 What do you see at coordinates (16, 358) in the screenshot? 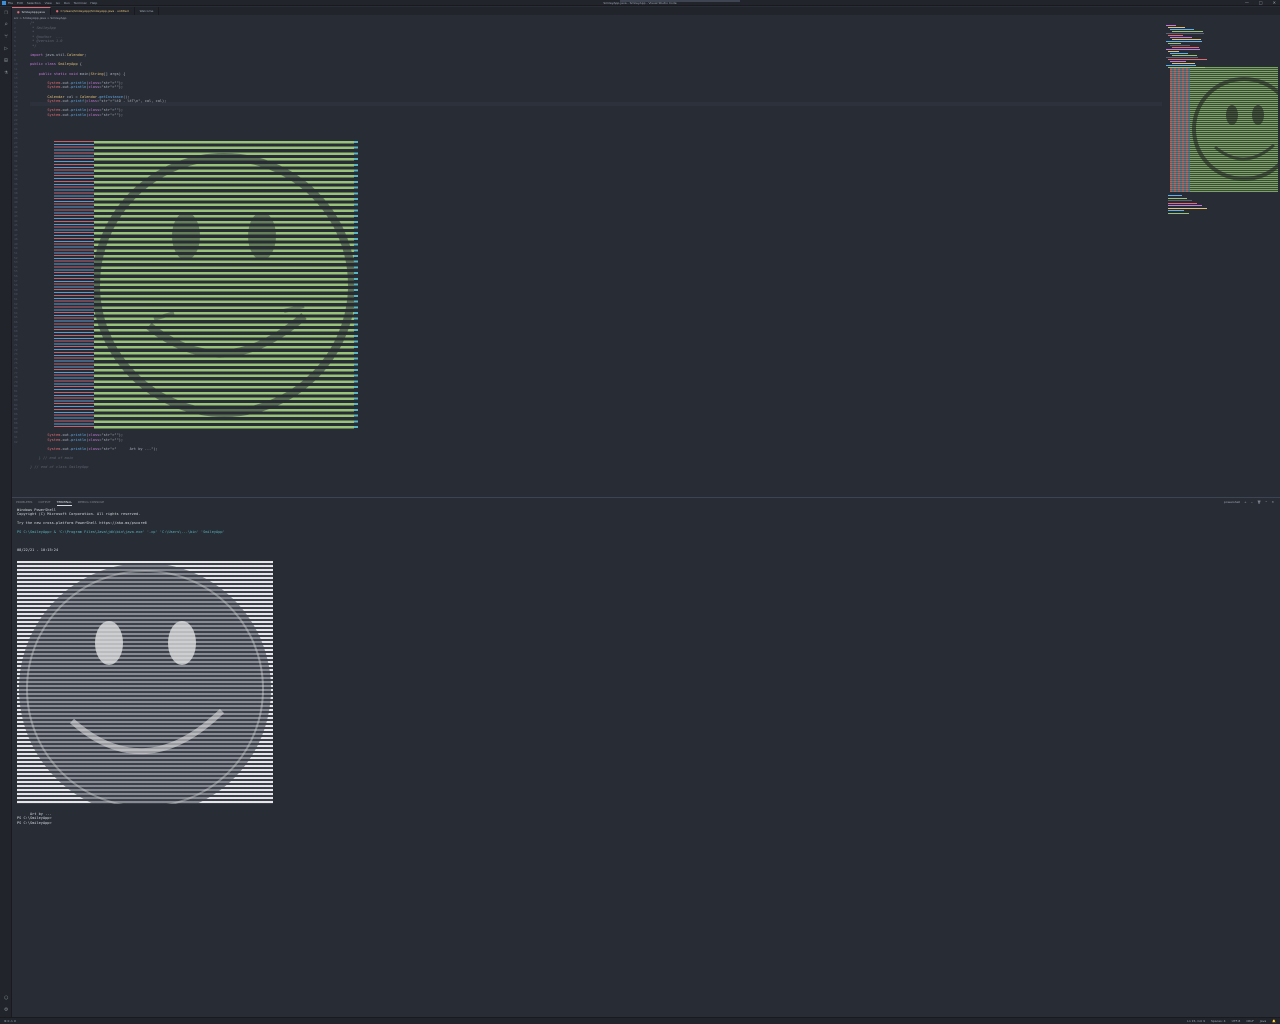
I see `line-number: 74` at bounding box center [16, 358].